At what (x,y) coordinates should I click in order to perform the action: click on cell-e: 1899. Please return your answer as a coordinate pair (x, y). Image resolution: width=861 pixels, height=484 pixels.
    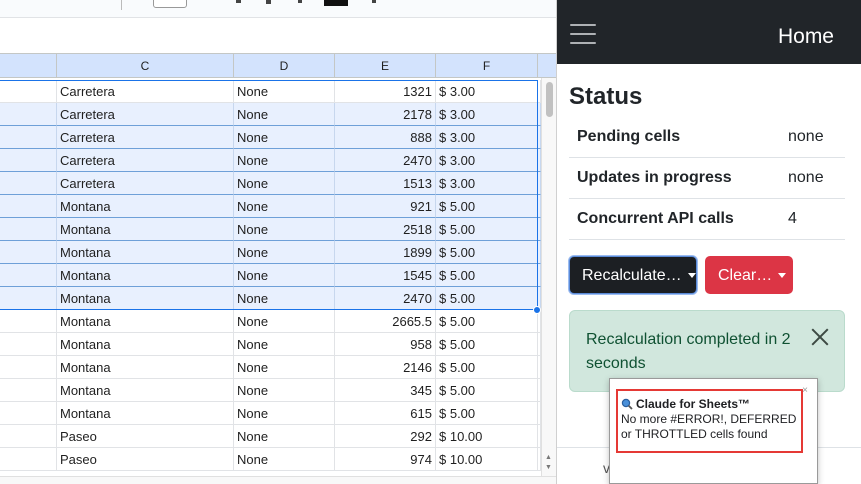
    Looking at the image, I should click on (385, 252).